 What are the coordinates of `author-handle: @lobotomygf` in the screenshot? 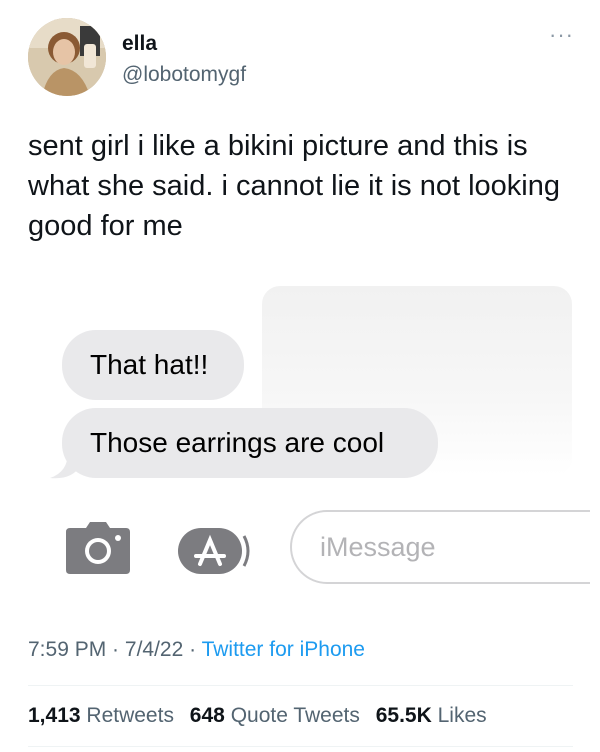 It's located at (184, 75).